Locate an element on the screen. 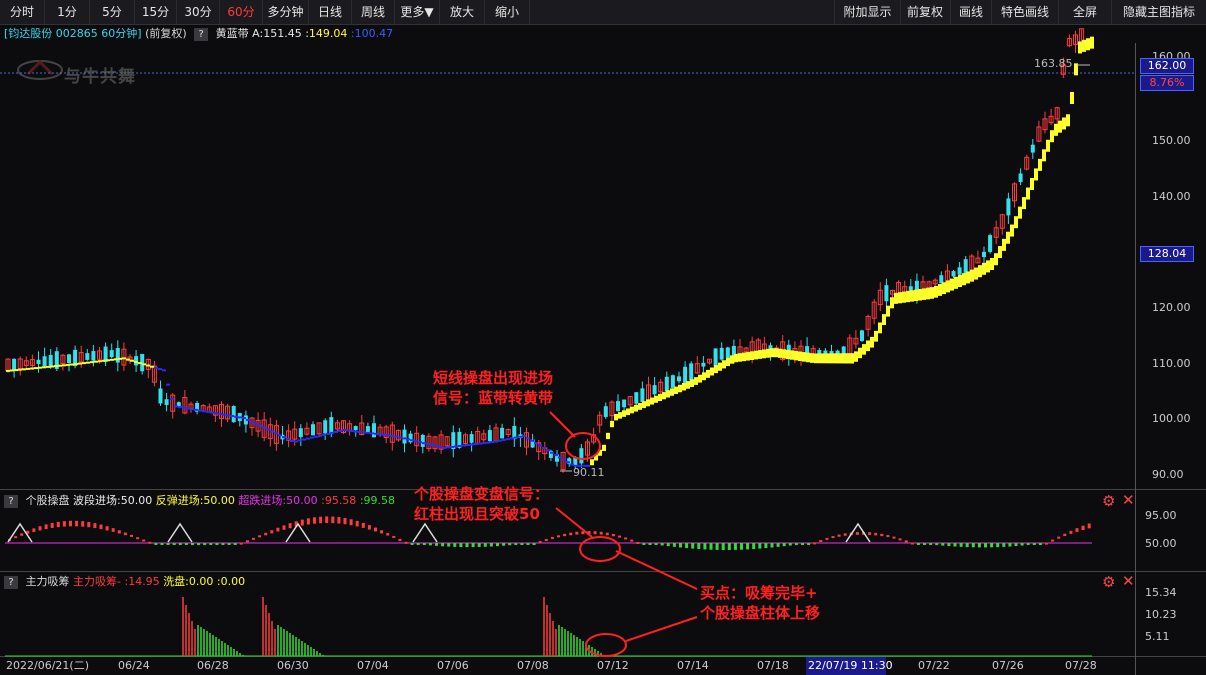 This screenshot has width=1206, height=675. date-label: 07/26 is located at coordinates (1008, 665).